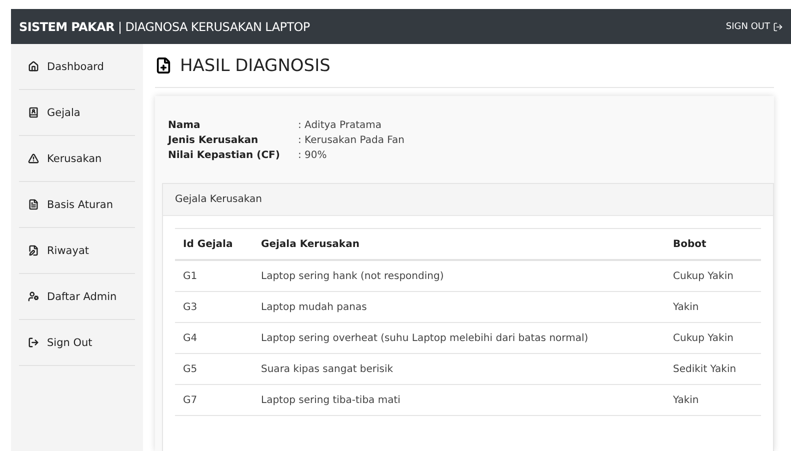 The width and height of the screenshot is (791, 451). I want to click on page-title: HASIL DIAGNOSIS, so click(255, 66).